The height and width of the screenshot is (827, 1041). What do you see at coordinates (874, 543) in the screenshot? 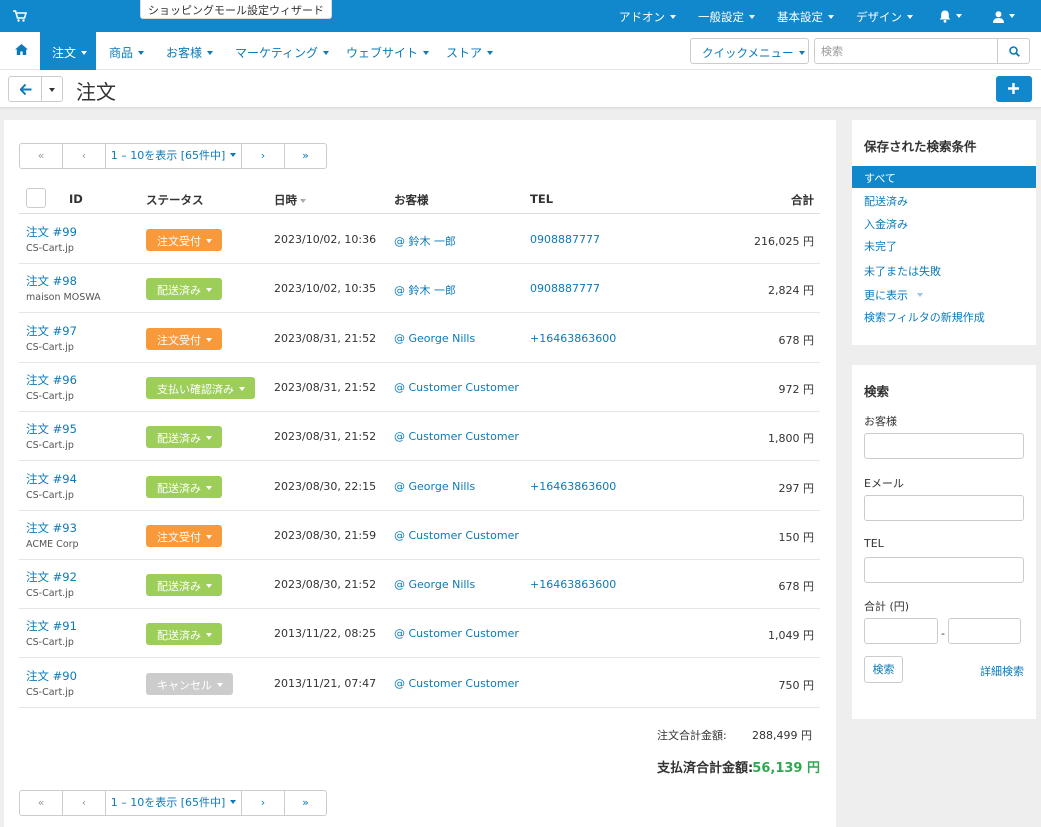
I see `tel-label: TEL` at bounding box center [874, 543].